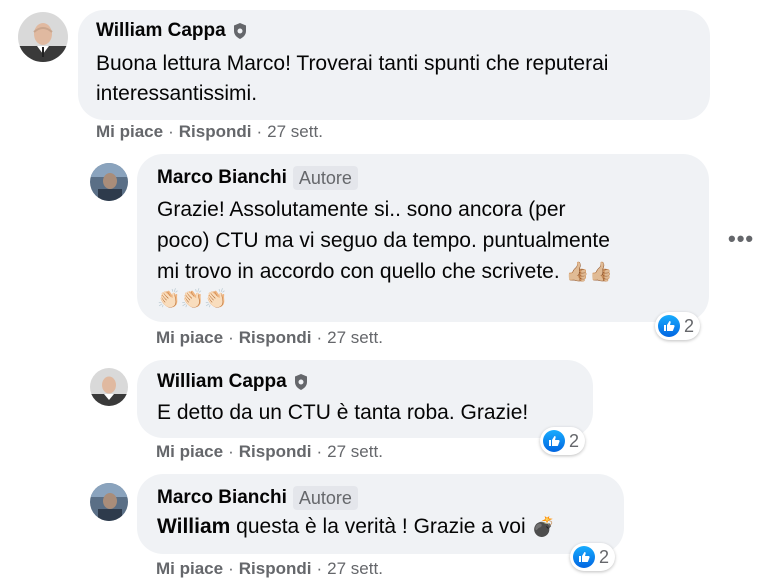 The width and height of the screenshot is (768, 586). What do you see at coordinates (543, 527) in the screenshot?
I see `bomb-emoji: 💣` at bounding box center [543, 527].